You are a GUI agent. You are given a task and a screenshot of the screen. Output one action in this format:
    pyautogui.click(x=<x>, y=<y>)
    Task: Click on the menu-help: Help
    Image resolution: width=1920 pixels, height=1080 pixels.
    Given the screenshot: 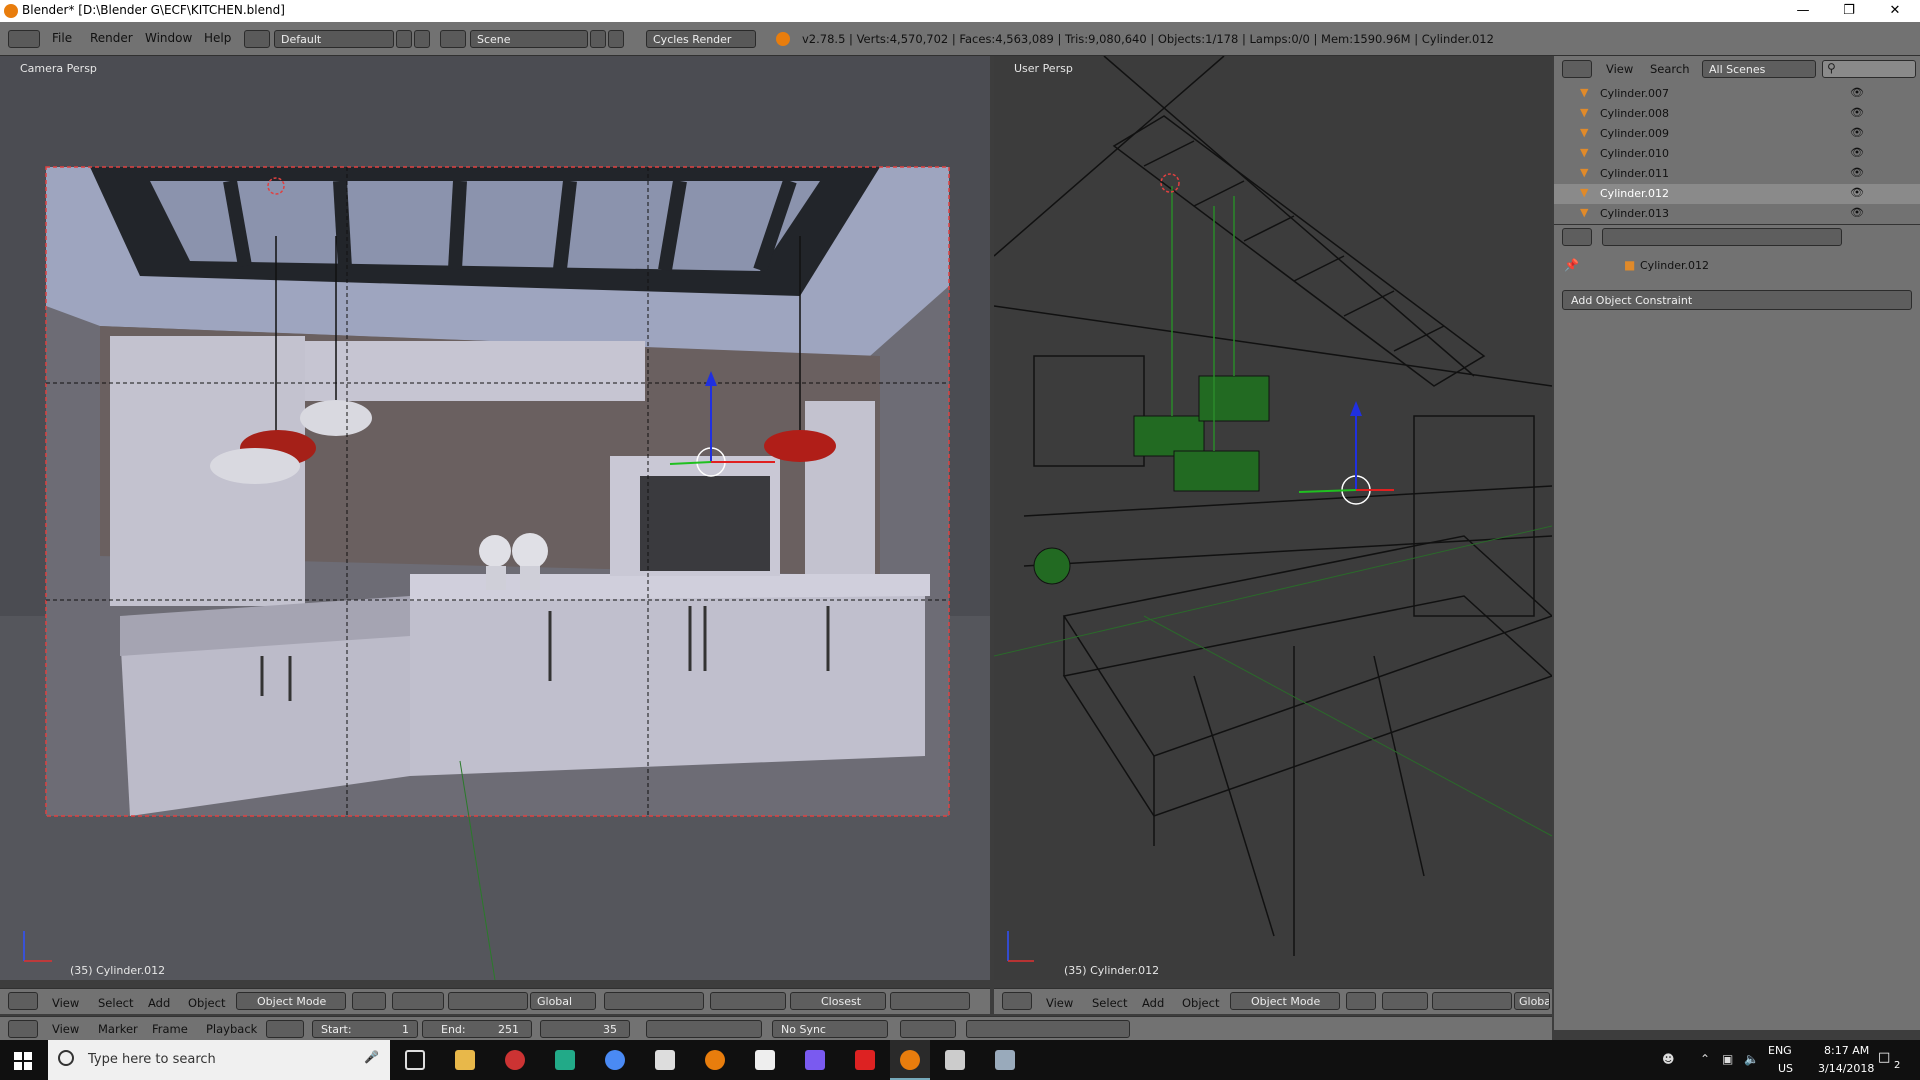 What is the action you would take?
    pyautogui.click(x=217, y=38)
    